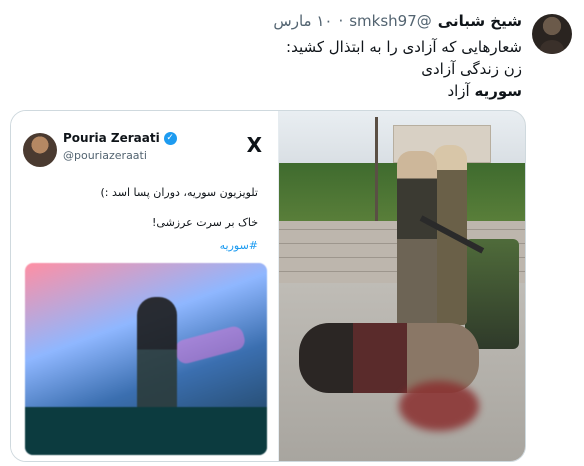  What do you see at coordinates (376, 172) in the screenshot?
I see `photo-pole` at bounding box center [376, 172].